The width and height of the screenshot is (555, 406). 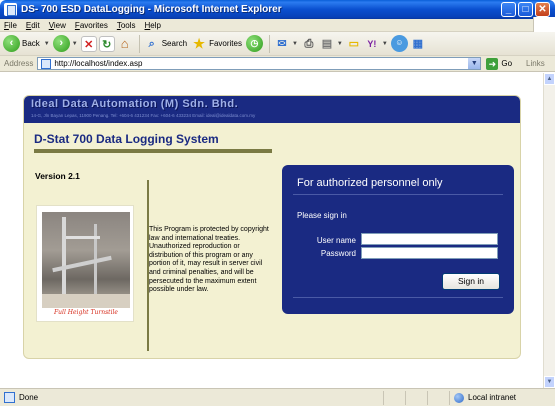 What do you see at coordinates (61, 43) in the screenshot?
I see `forward-arrow-icon: ›` at bounding box center [61, 43].